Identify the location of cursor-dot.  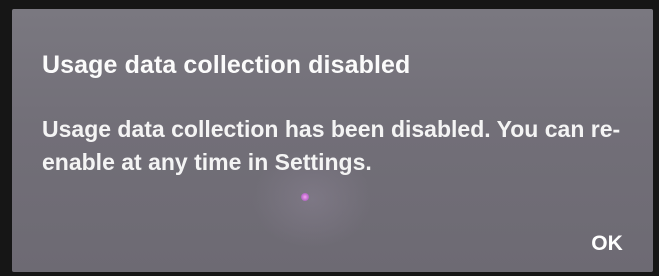
(305, 197).